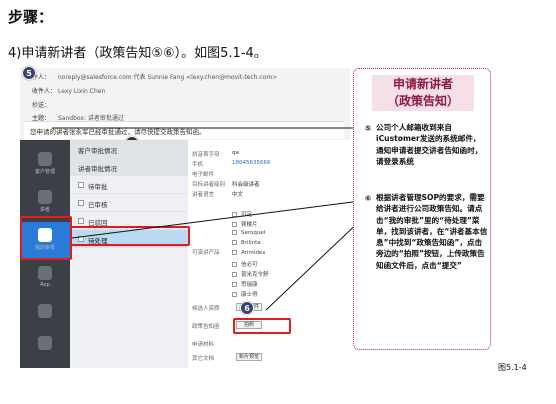 The height and width of the screenshot is (404, 556). Describe the element at coordinates (45, 343) in the screenshot. I see `user-icon` at that location.